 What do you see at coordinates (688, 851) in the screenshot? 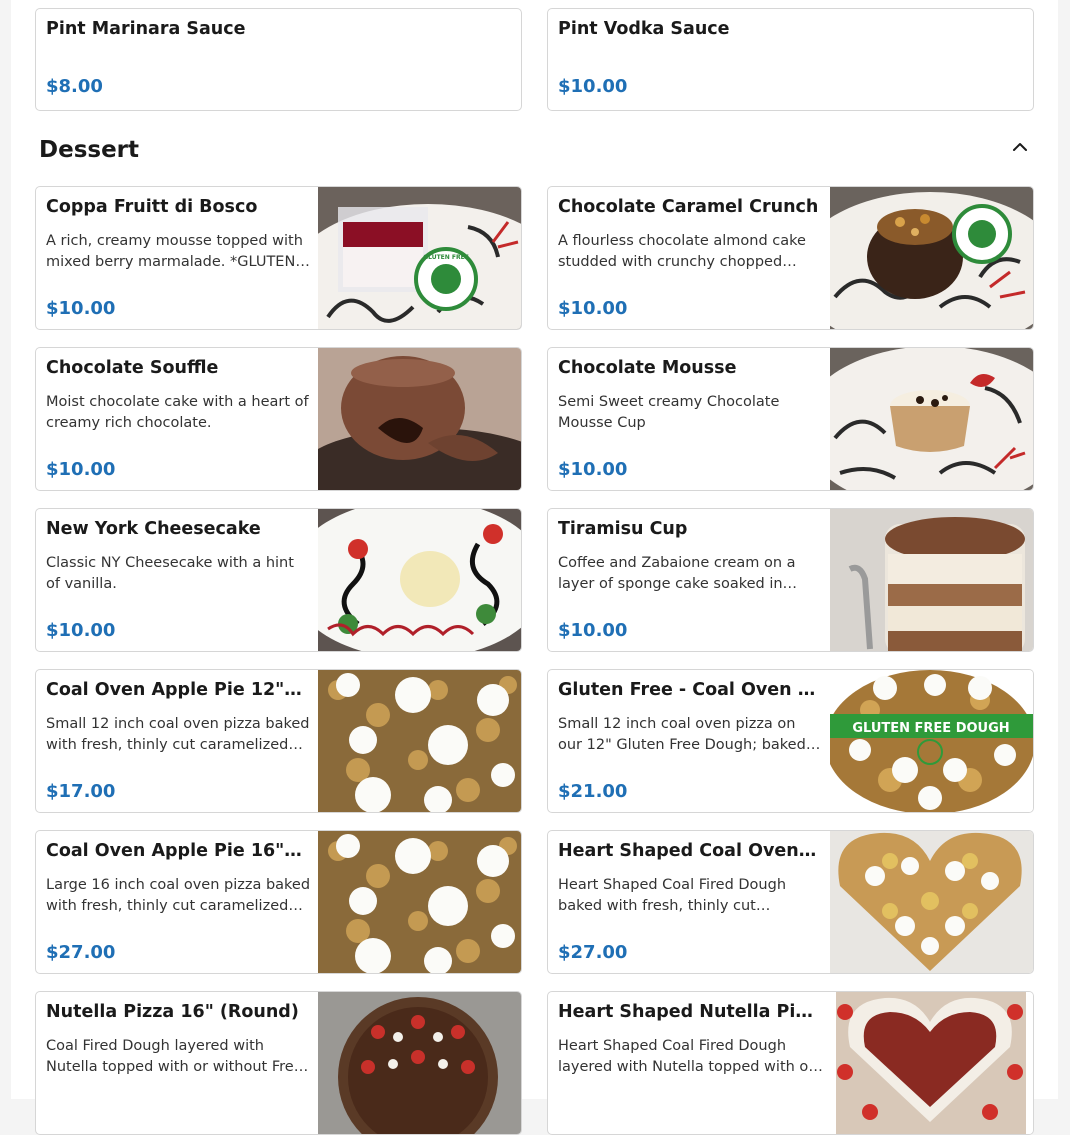
I see `item-name: Heart Shaped Coal Oven Apple Pie` at bounding box center [688, 851].